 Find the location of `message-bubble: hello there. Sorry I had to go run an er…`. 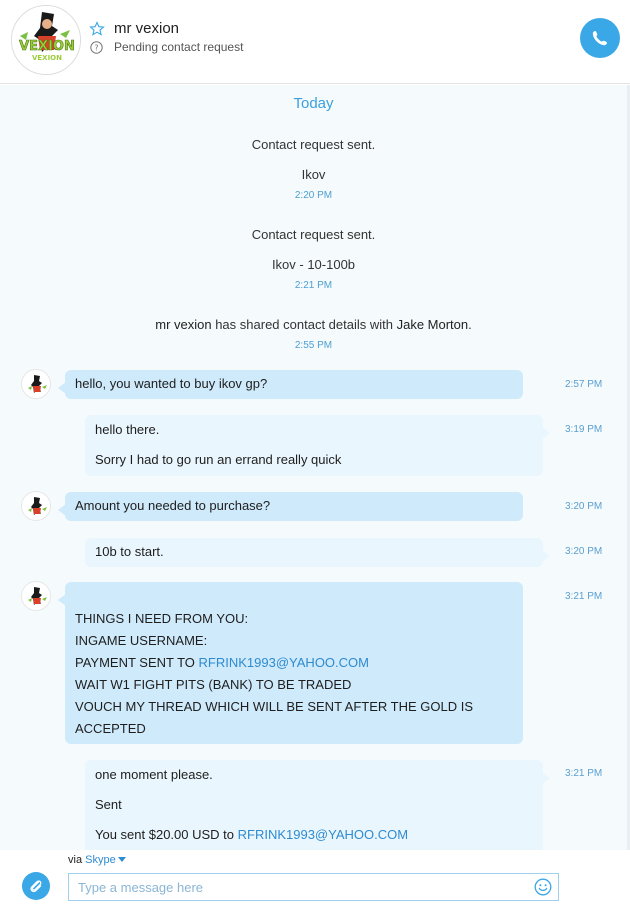

message-bubble: hello there. Sorry I had to go run an er… is located at coordinates (317, 445).